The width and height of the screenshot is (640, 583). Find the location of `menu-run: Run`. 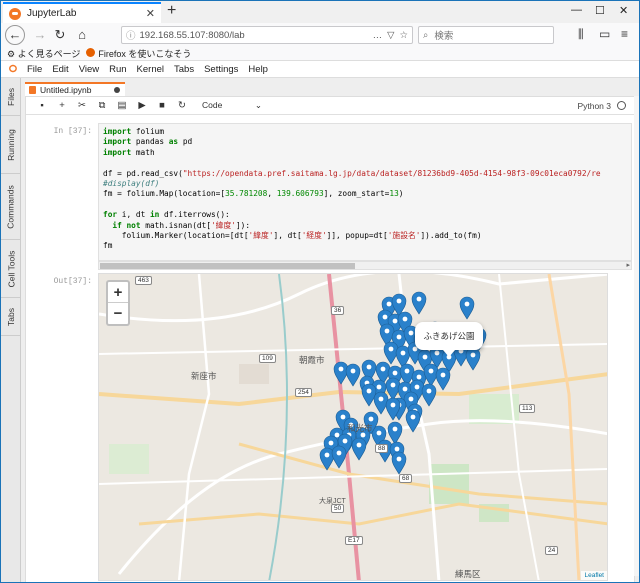

menu-run: Run is located at coordinates (117, 69).